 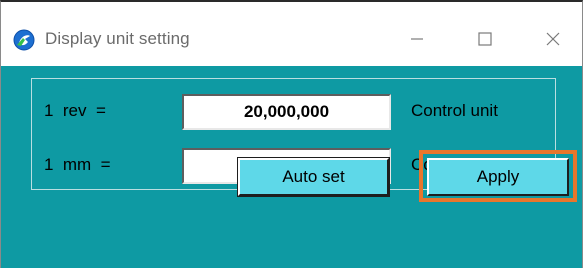 What do you see at coordinates (454, 110) in the screenshot?
I see `rev-unit-label: Control unit` at bounding box center [454, 110].